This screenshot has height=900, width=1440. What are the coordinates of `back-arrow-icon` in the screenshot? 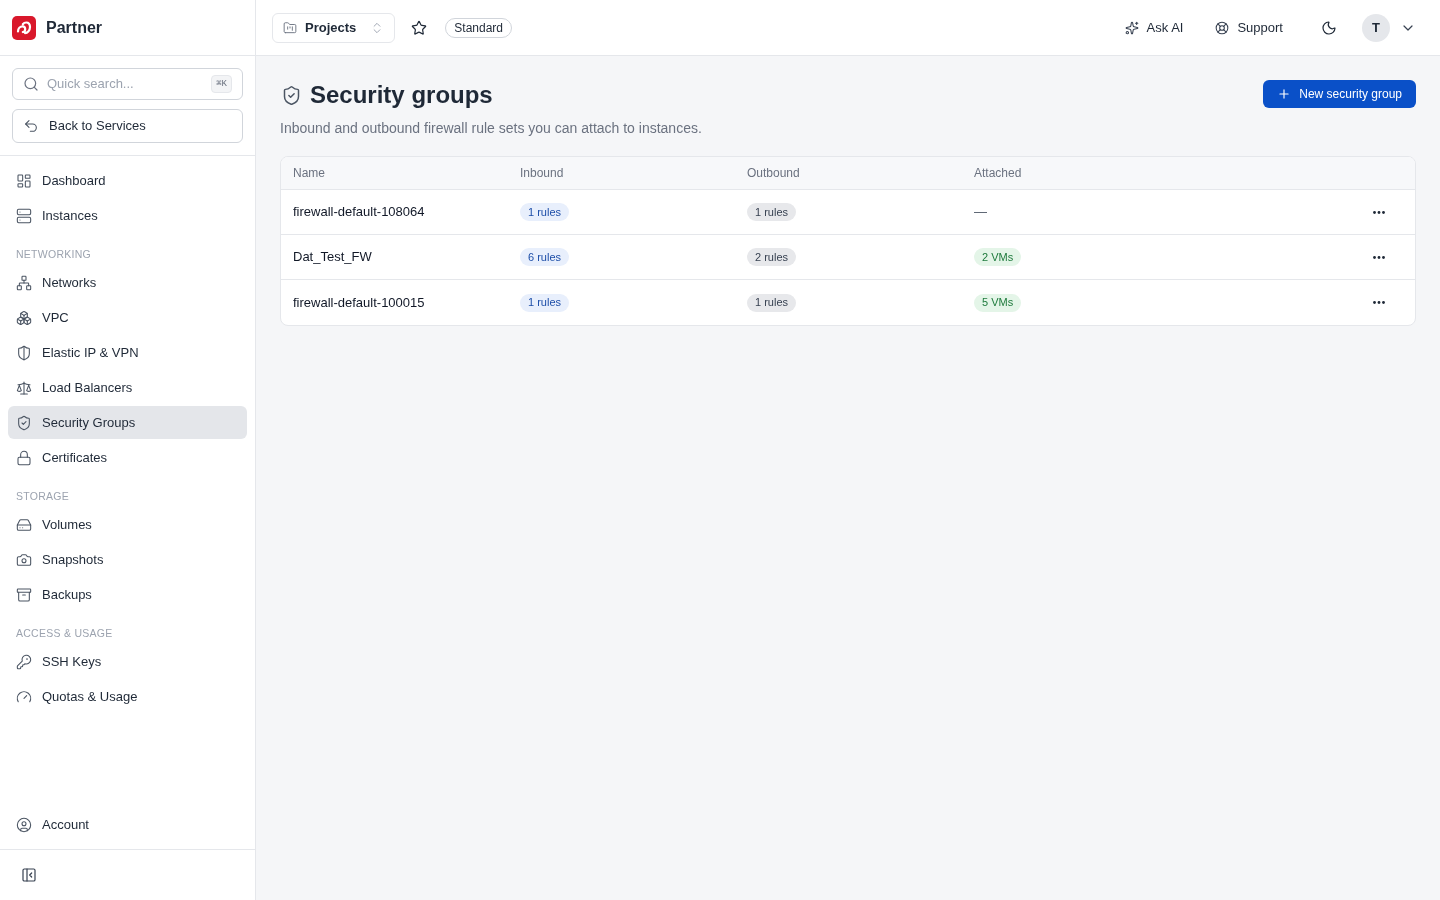 It's located at (31, 126).